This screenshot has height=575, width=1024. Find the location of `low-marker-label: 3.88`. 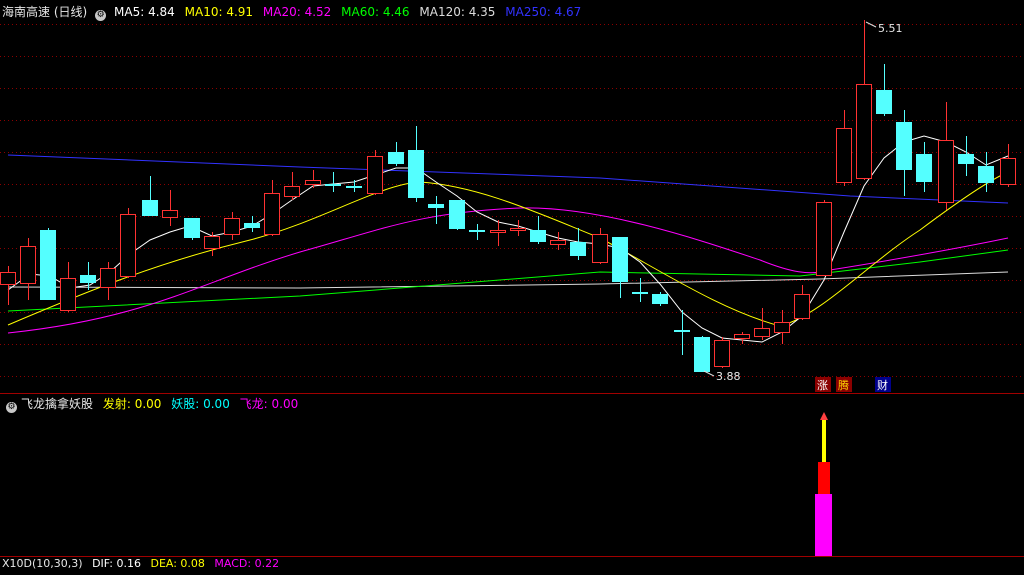

low-marker-label: 3.88 is located at coordinates (728, 376).